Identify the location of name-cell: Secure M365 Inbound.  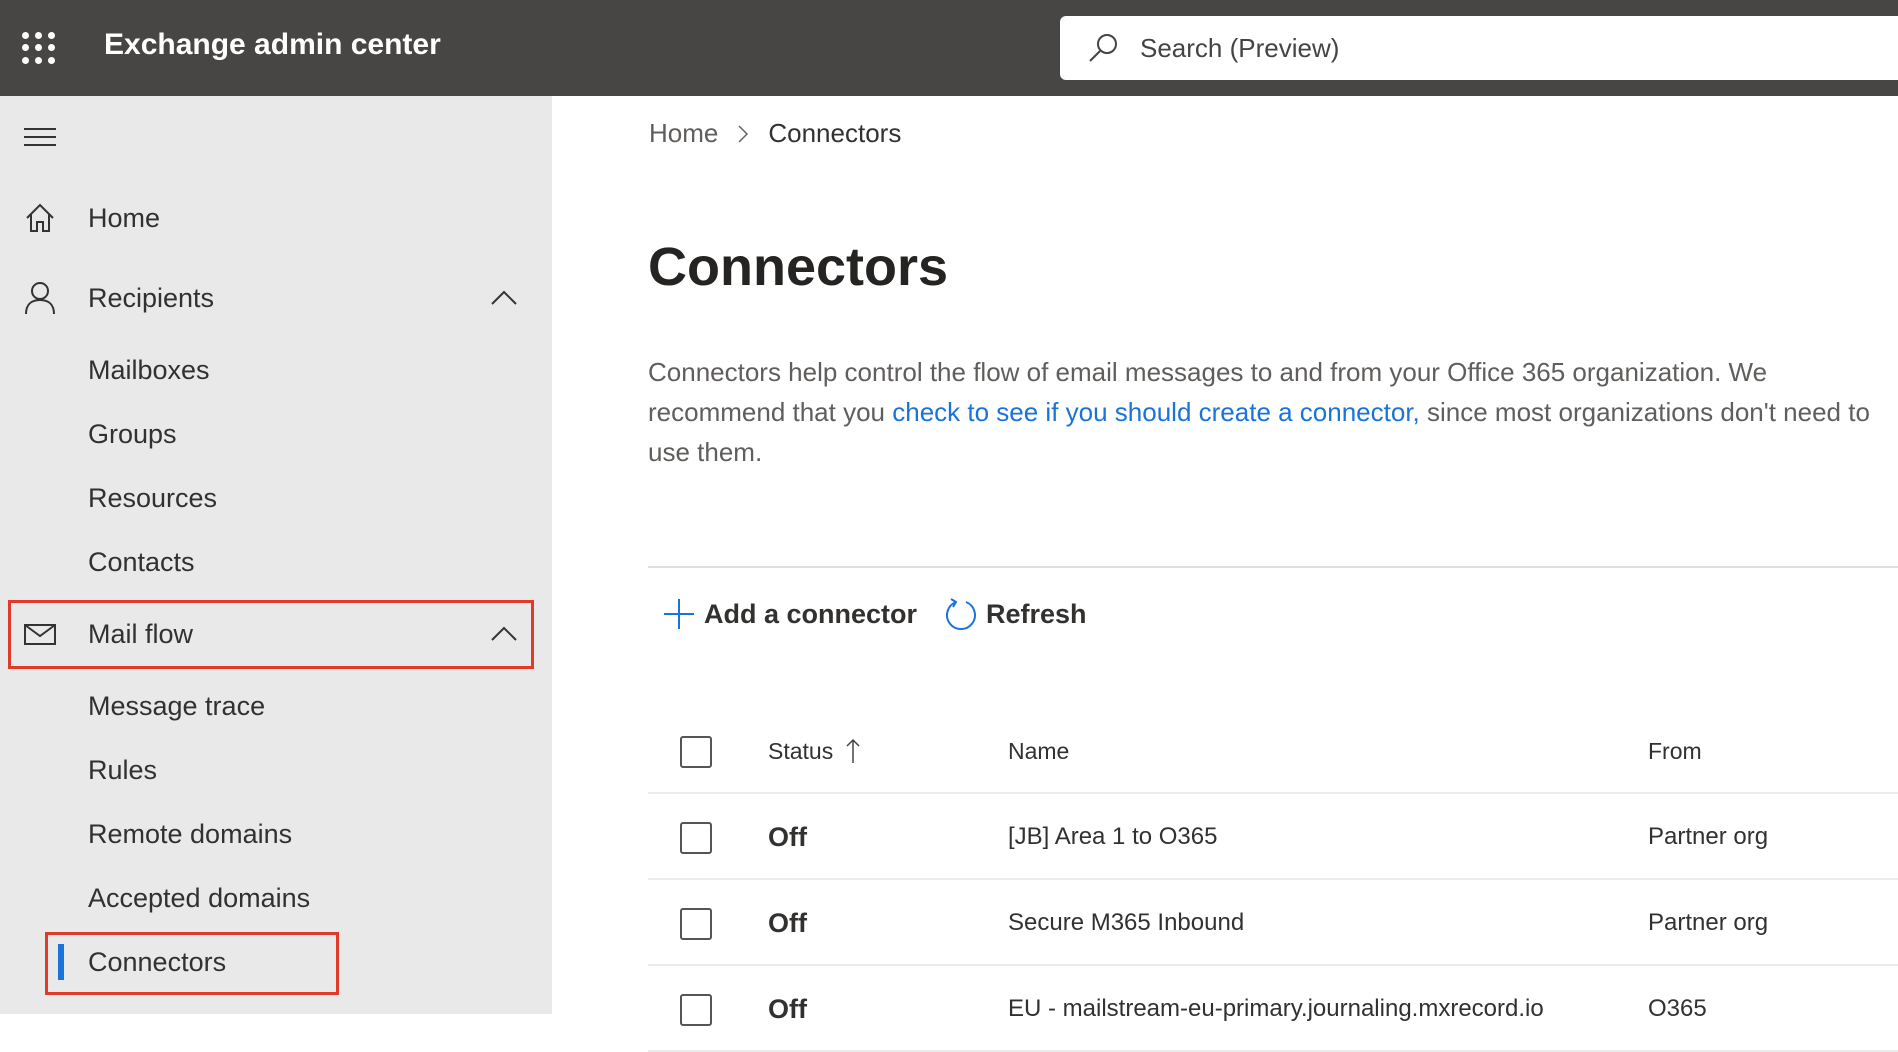
(1126, 923).